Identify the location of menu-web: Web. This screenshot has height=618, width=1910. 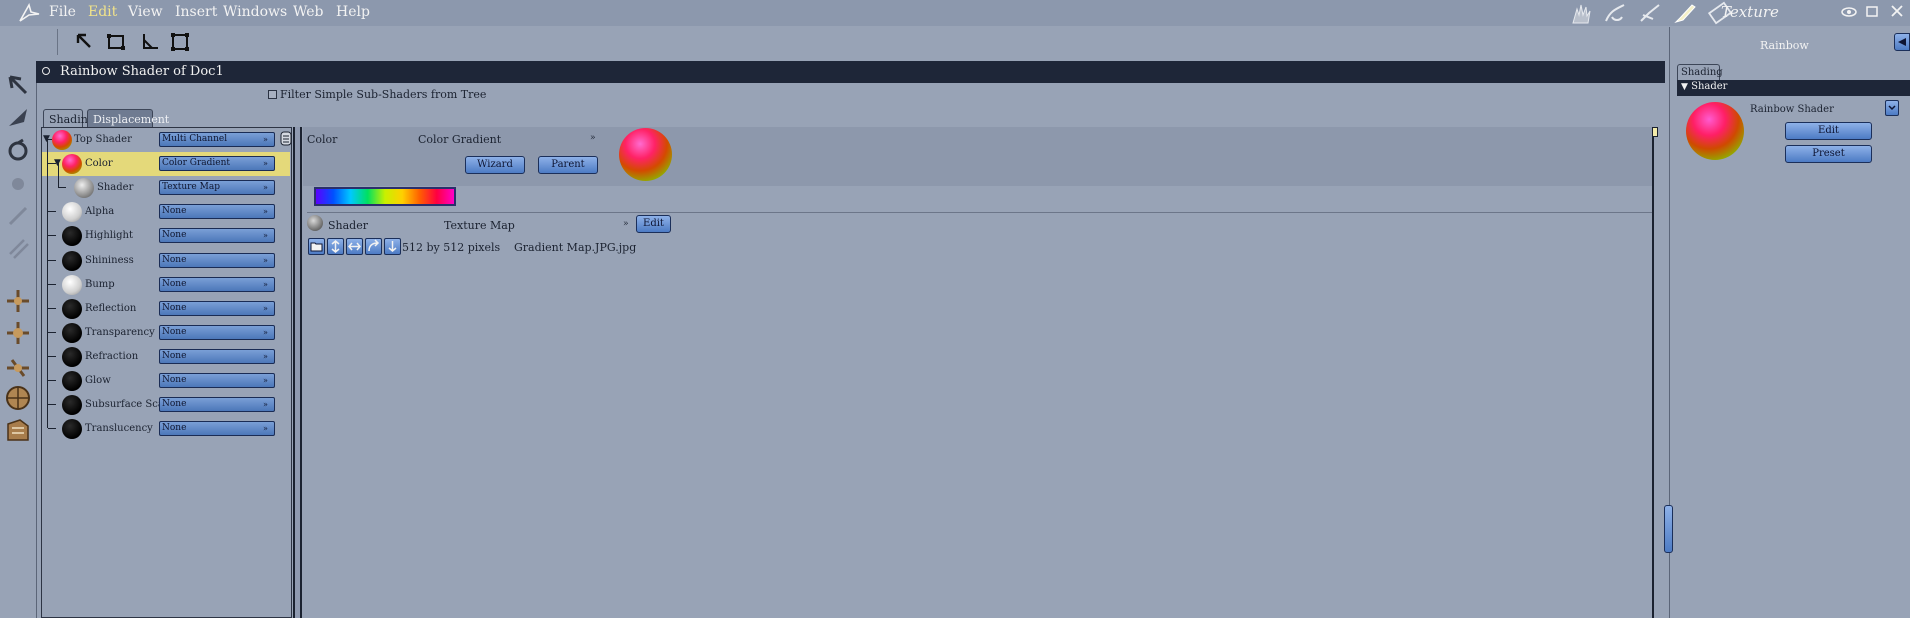
(308, 12).